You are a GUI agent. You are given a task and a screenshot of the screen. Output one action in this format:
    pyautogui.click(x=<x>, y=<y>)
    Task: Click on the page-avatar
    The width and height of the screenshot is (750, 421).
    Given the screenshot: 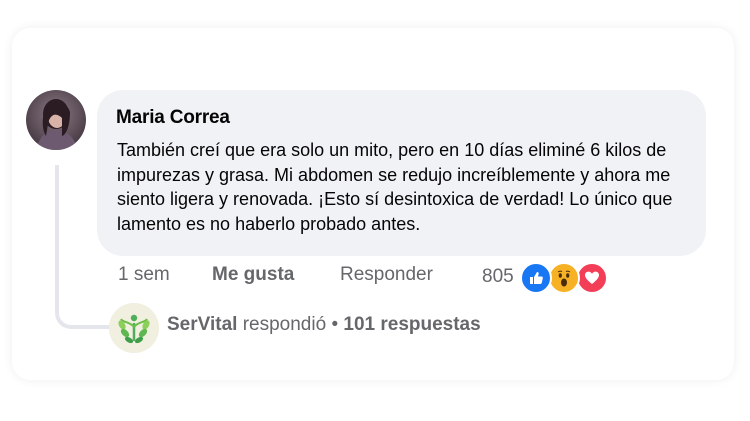 What is the action you would take?
    pyautogui.click(x=134, y=328)
    